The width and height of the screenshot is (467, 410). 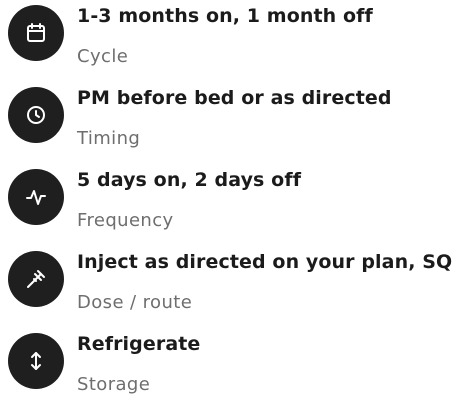 I want to click on item-subtitle: Cycle, so click(x=103, y=56).